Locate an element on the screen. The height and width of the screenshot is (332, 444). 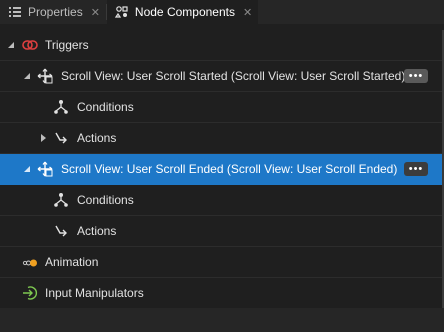
list-icon is located at coordinates (15, 12).